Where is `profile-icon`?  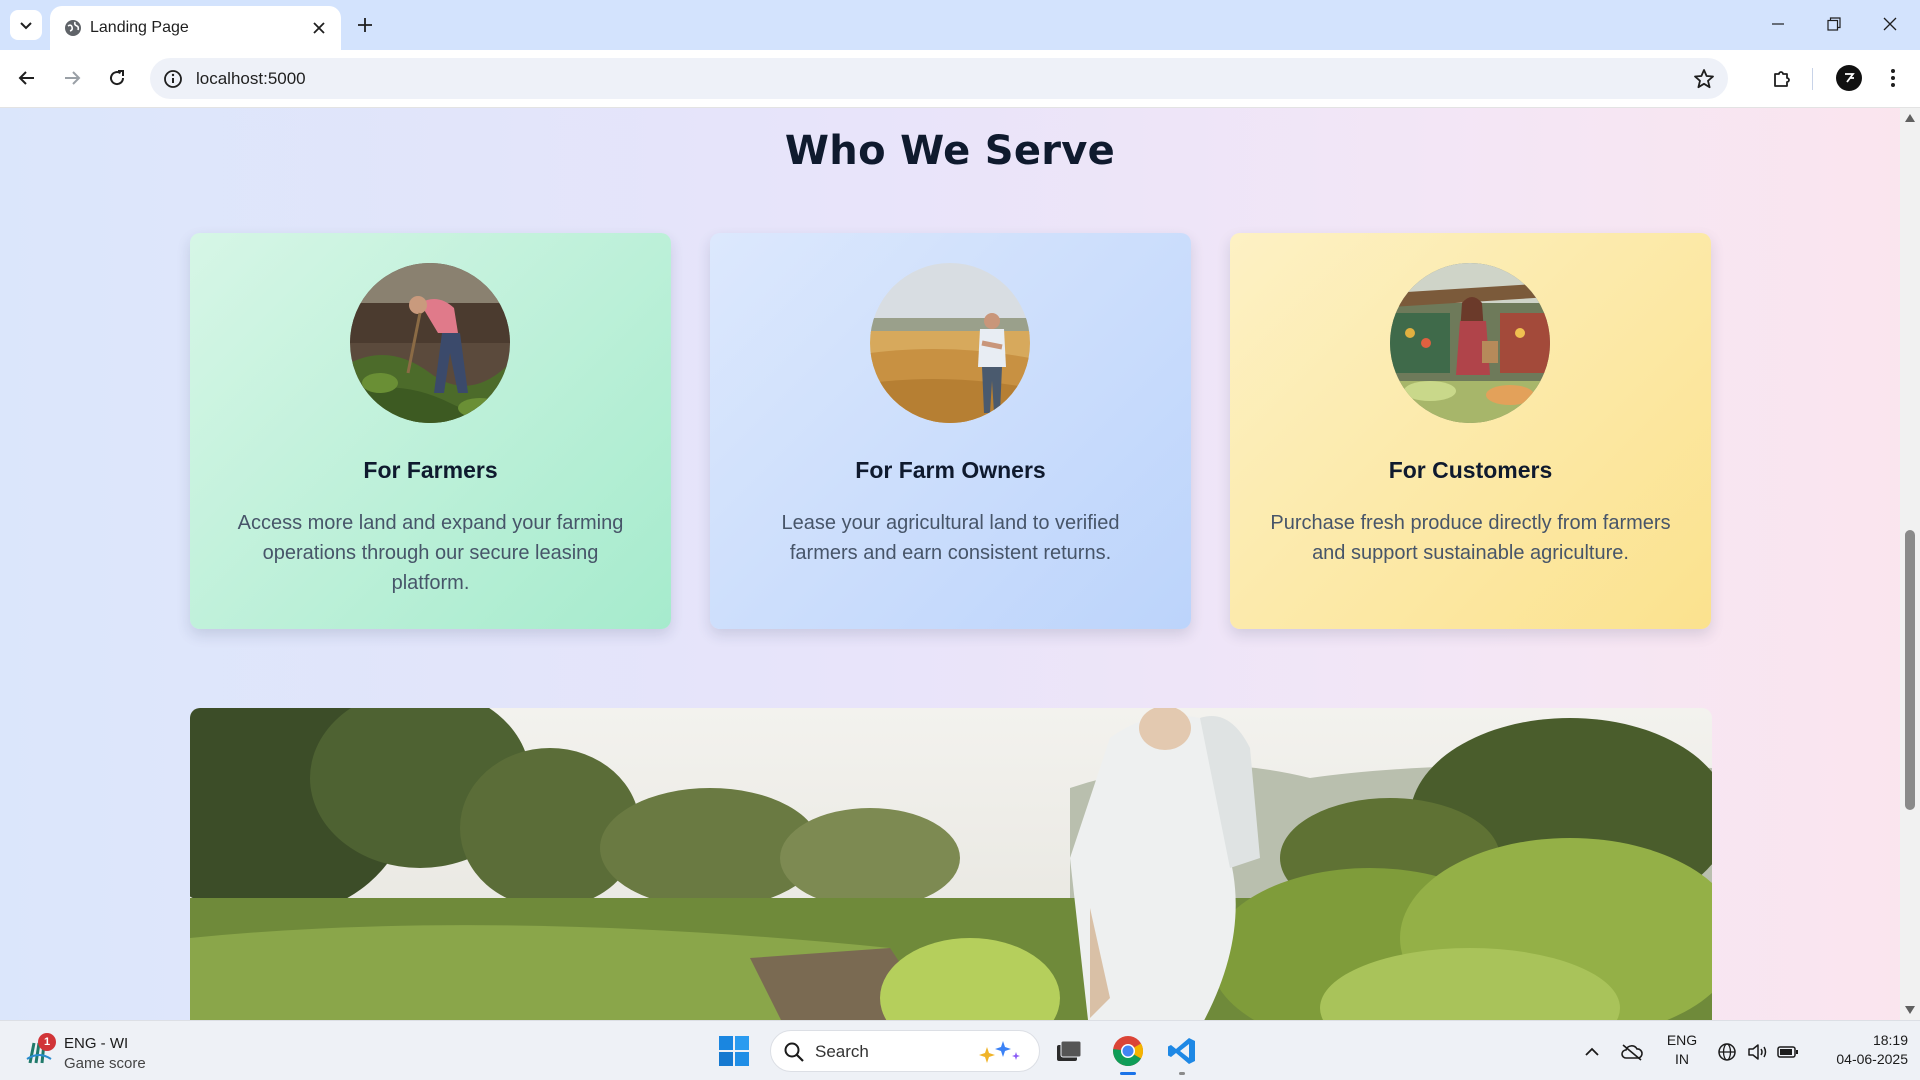 profile-icon is located at coordinates (1850, 78).